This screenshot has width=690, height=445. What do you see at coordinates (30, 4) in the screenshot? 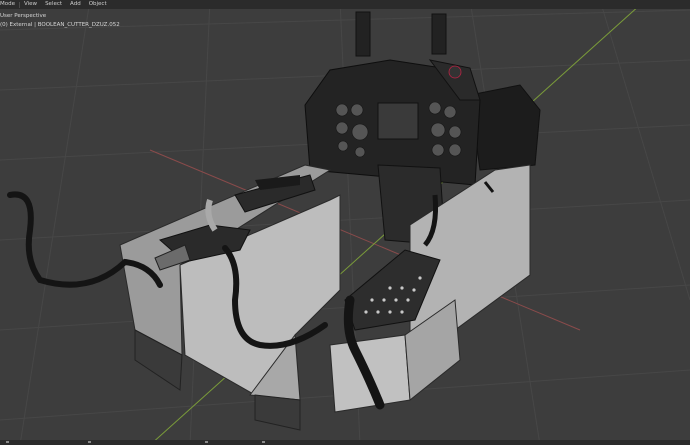
I see `menu-view: View` at bounding box center [30, 4].